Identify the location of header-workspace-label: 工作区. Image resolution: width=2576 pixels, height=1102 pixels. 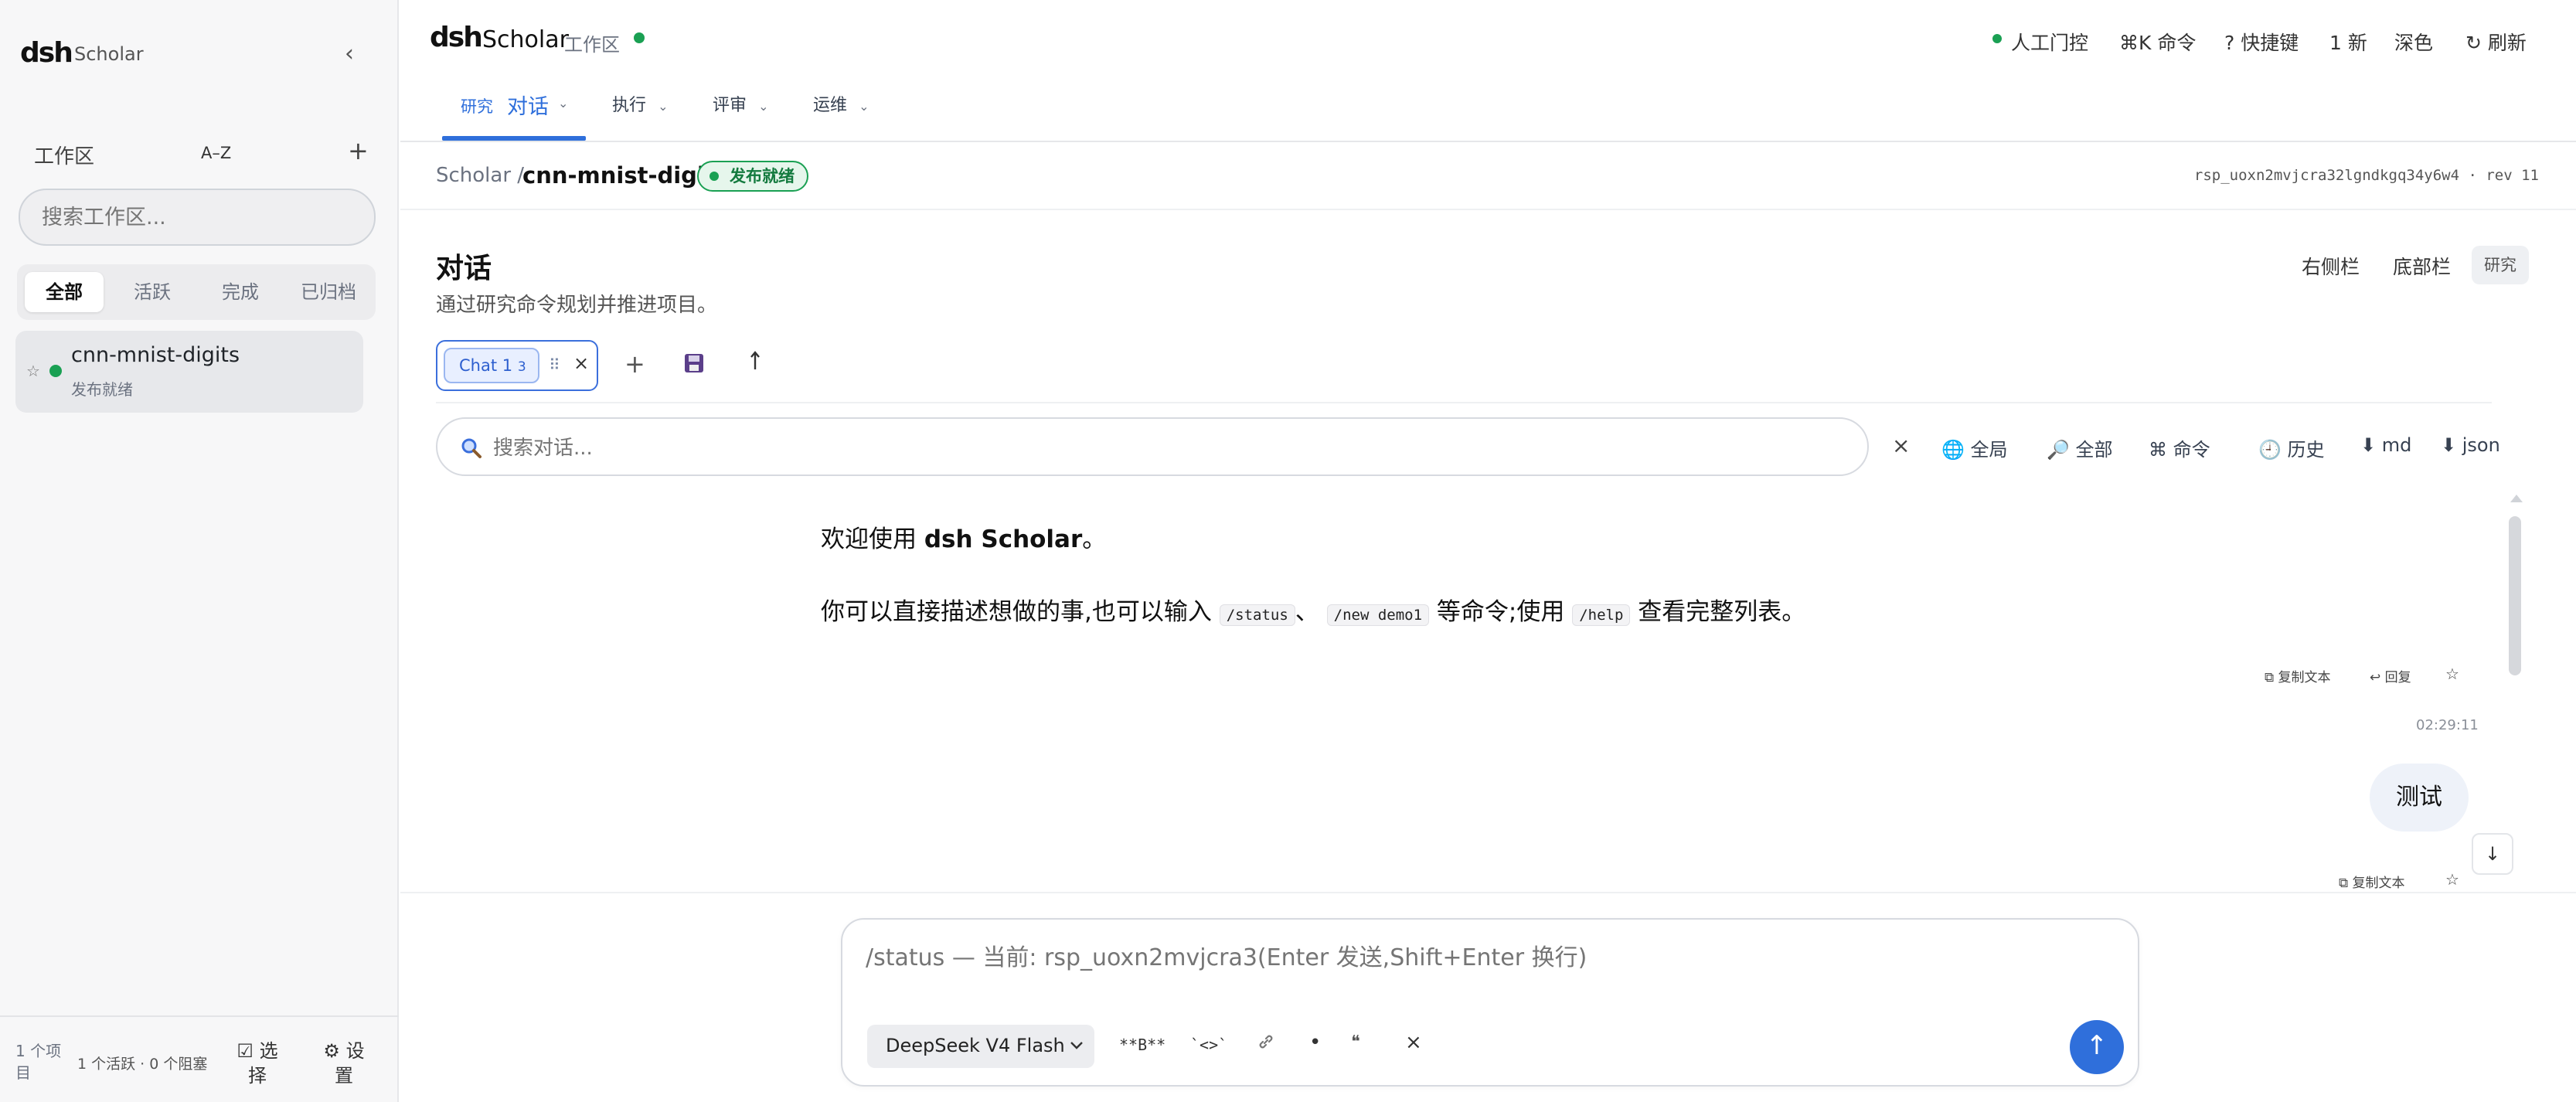
(592, 45).